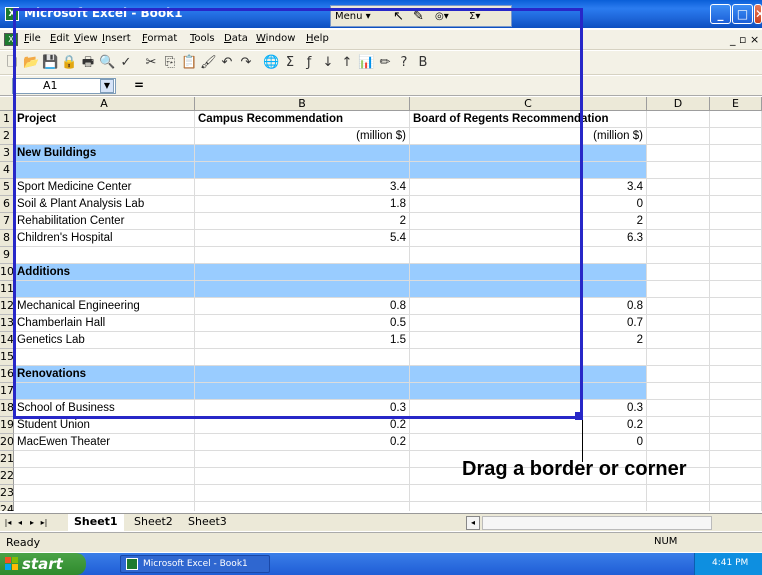 The width and height of the screenshot is (762, 575). What do you see at coordinates (736, 289) in the screenshot?
I see `cell-e11` at bounding box center [736, 289].